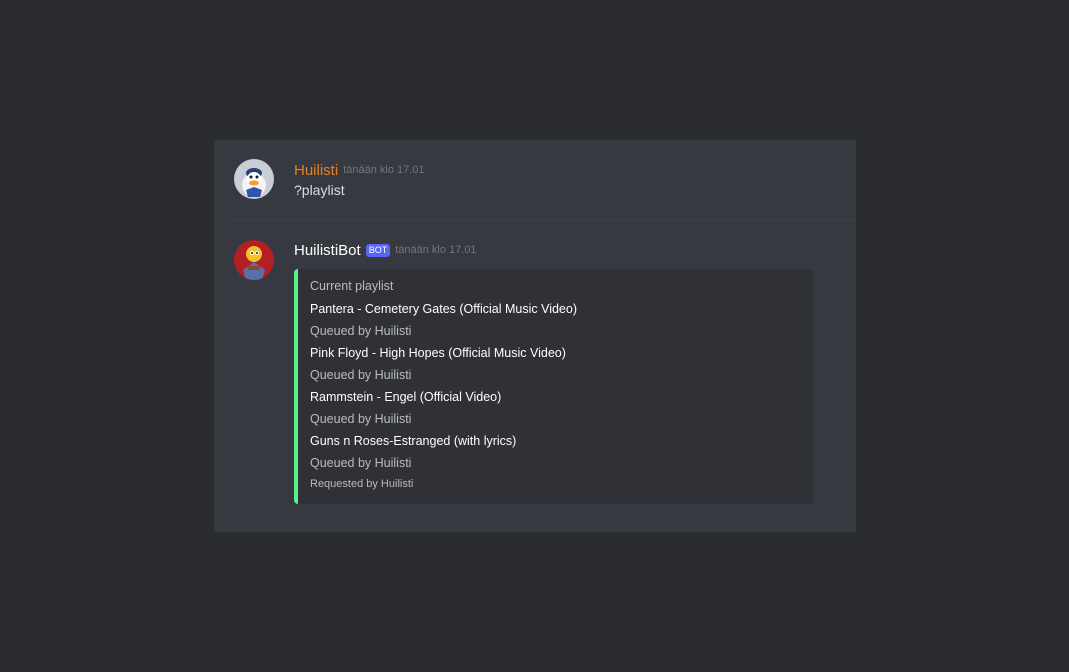 The height and width of the screenshot is (672, 1069). Describe the element at coordinates (319, 190) in the screenshot. I see `message-content: ?playlist` at that location.